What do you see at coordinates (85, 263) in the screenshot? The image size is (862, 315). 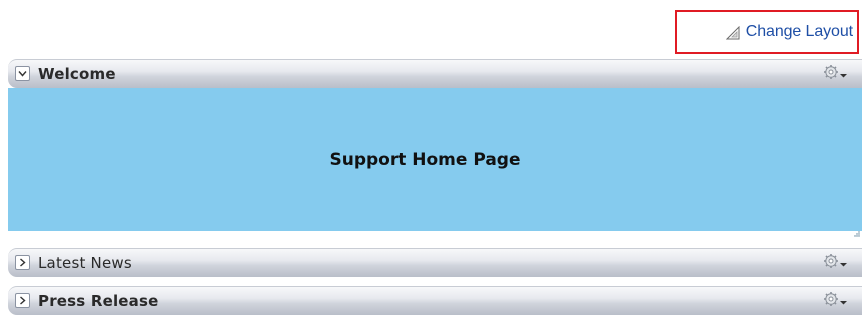 I see `portlet-title: Latest News` at bounding box center [85, 263].